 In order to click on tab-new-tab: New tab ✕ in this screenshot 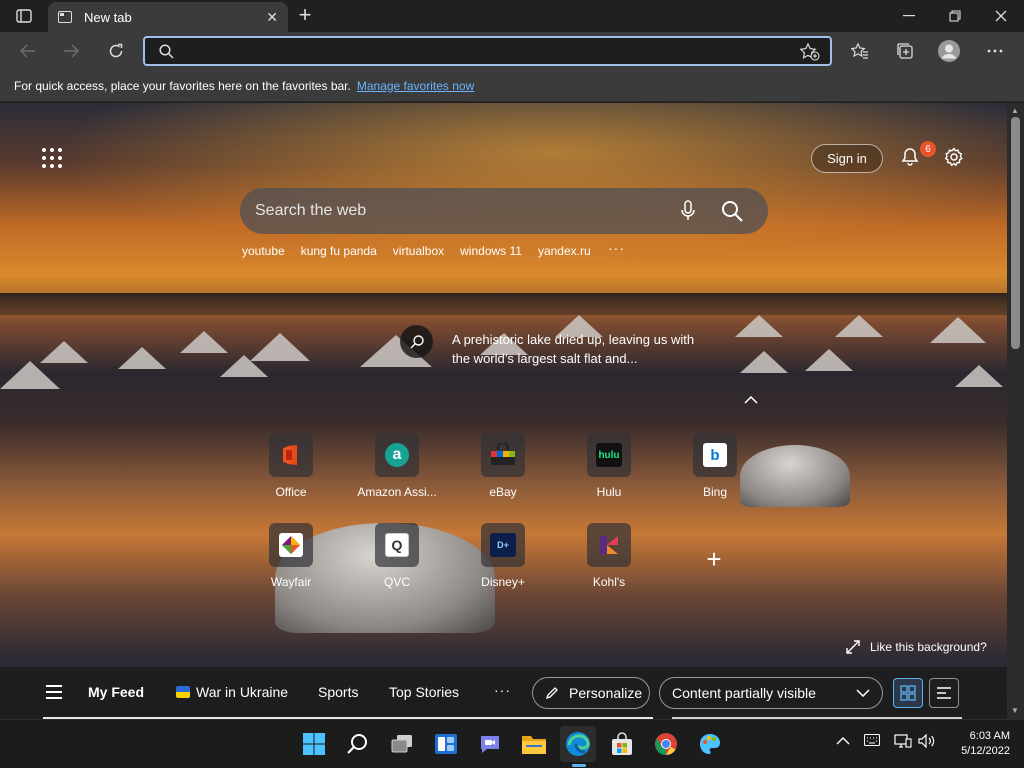, I will do `click(168, 17)`.